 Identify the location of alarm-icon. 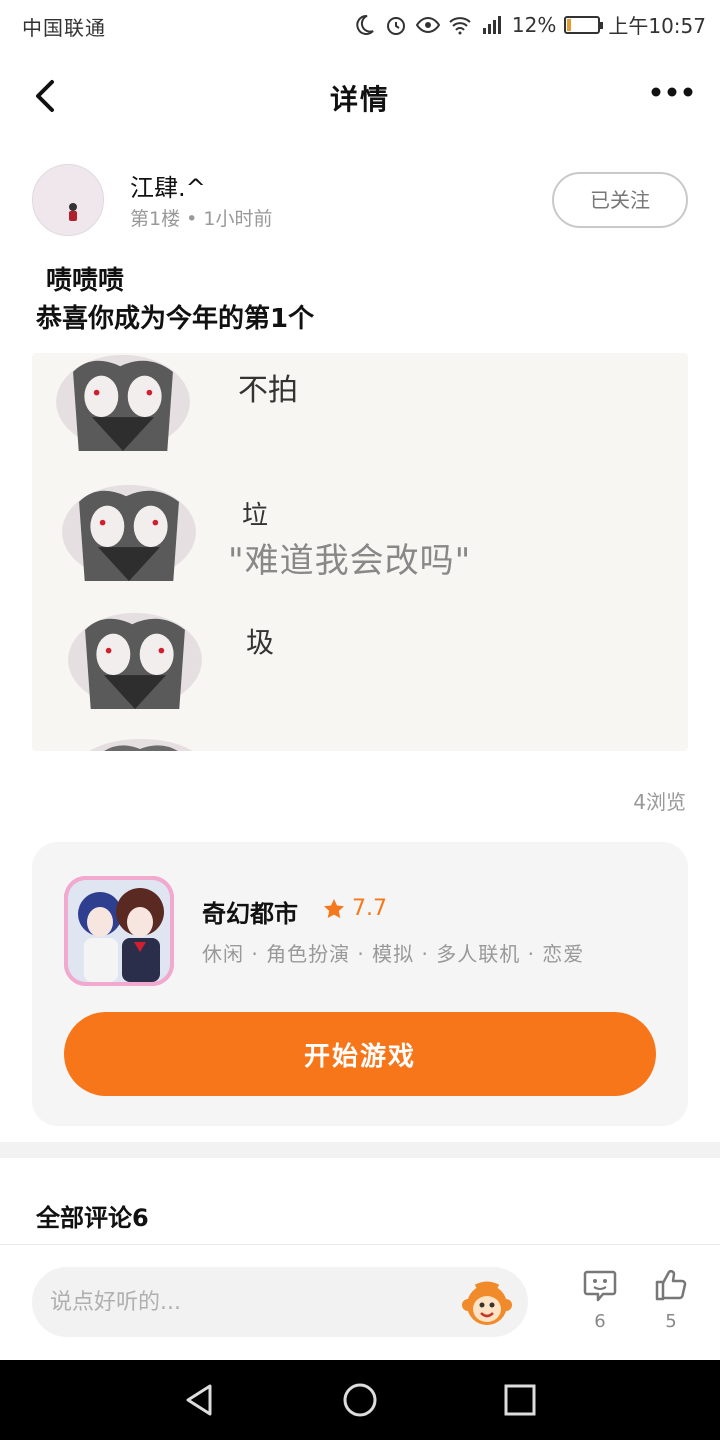
(395, 25).